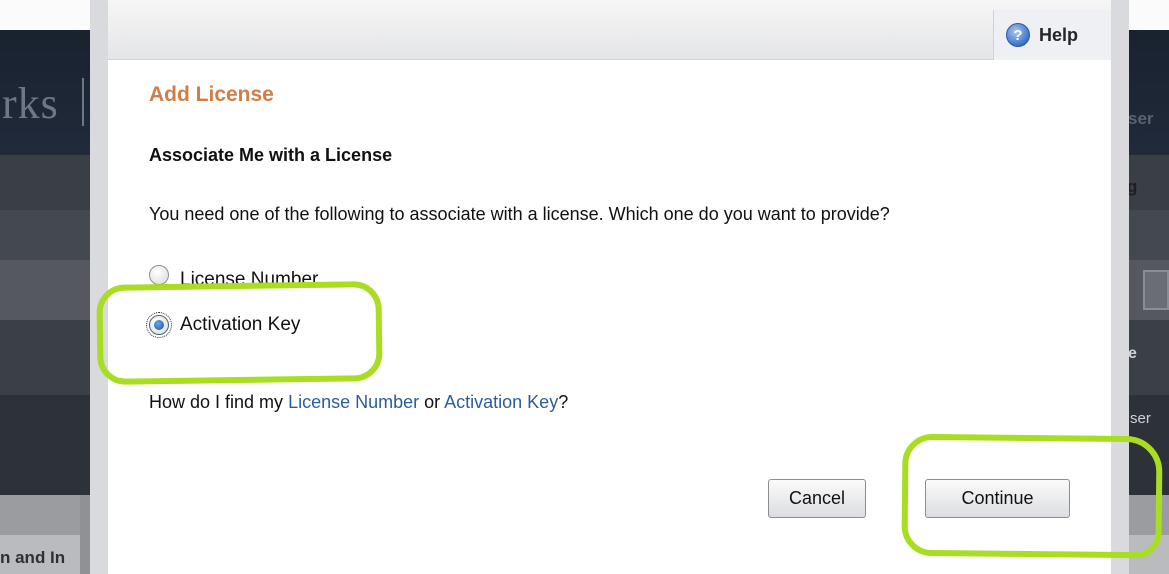 Image resolution: width=1169 pixels, height=574 pixels. I want to click on dialog-subtitle: Associate Me with a License, so click(271, 155).